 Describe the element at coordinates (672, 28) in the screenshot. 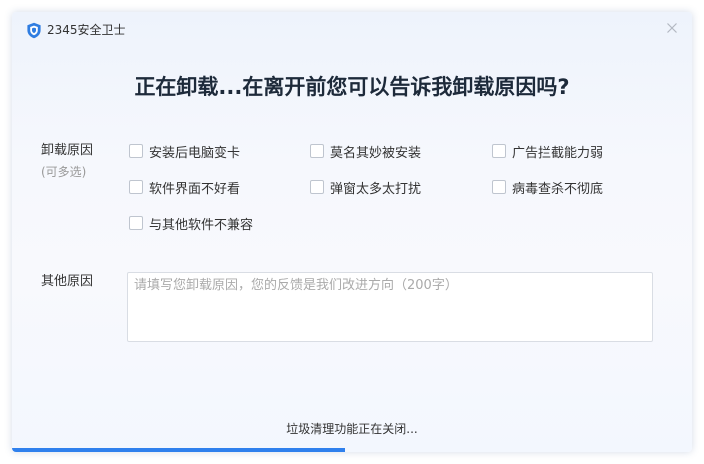

I see `close-icon` at that location.